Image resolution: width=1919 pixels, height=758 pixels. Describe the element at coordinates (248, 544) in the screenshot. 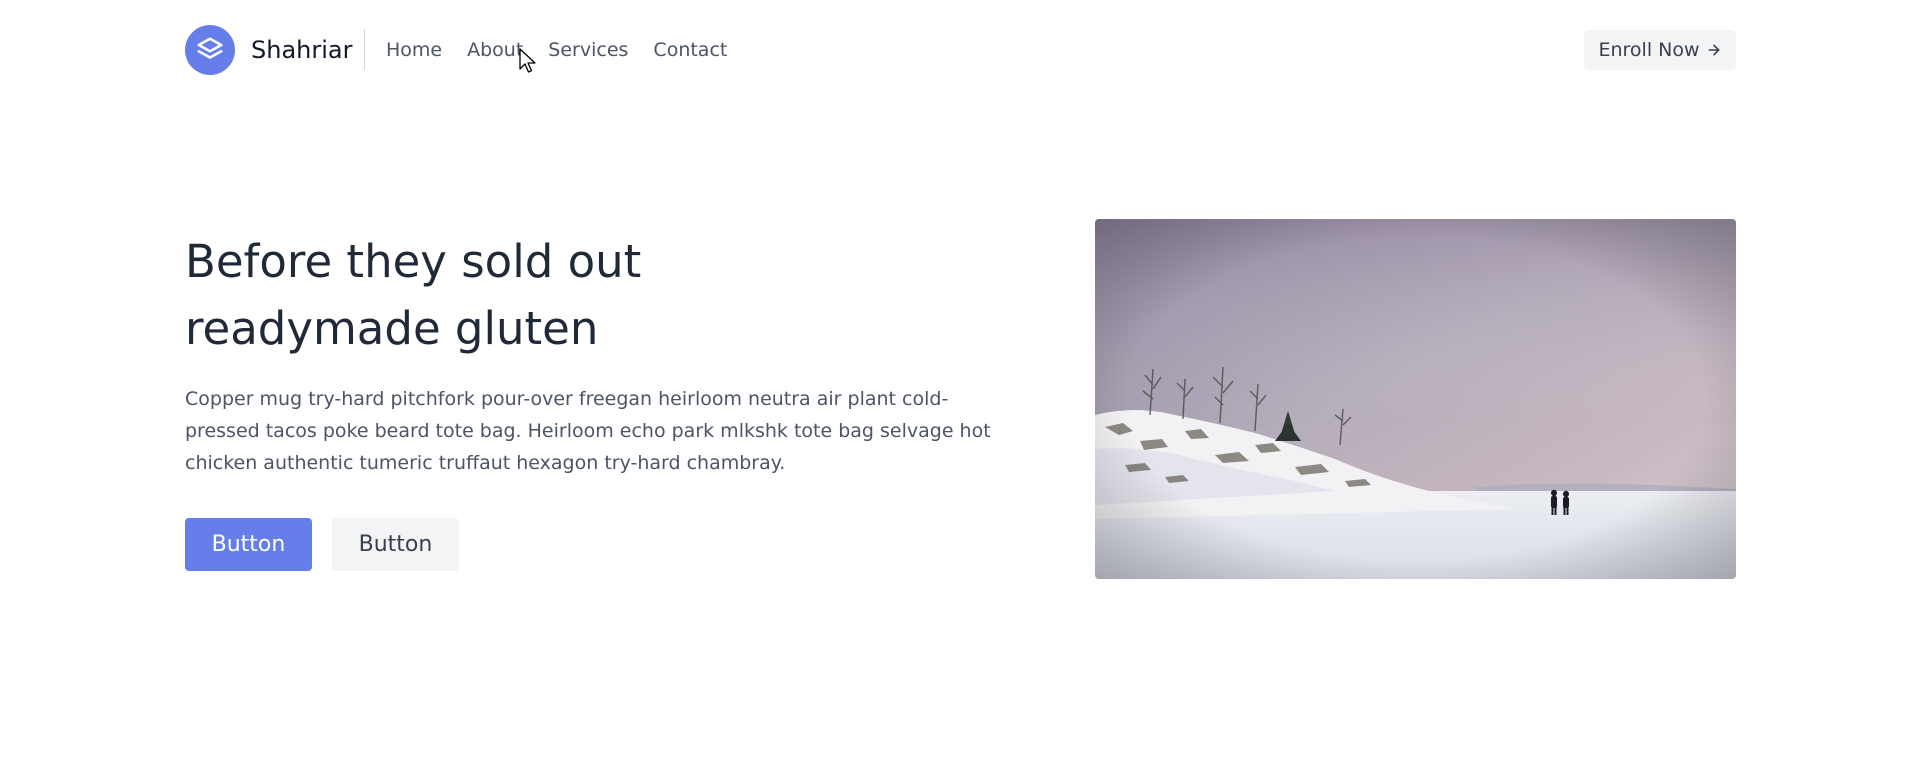

I see `primary-button: Button` at that location.